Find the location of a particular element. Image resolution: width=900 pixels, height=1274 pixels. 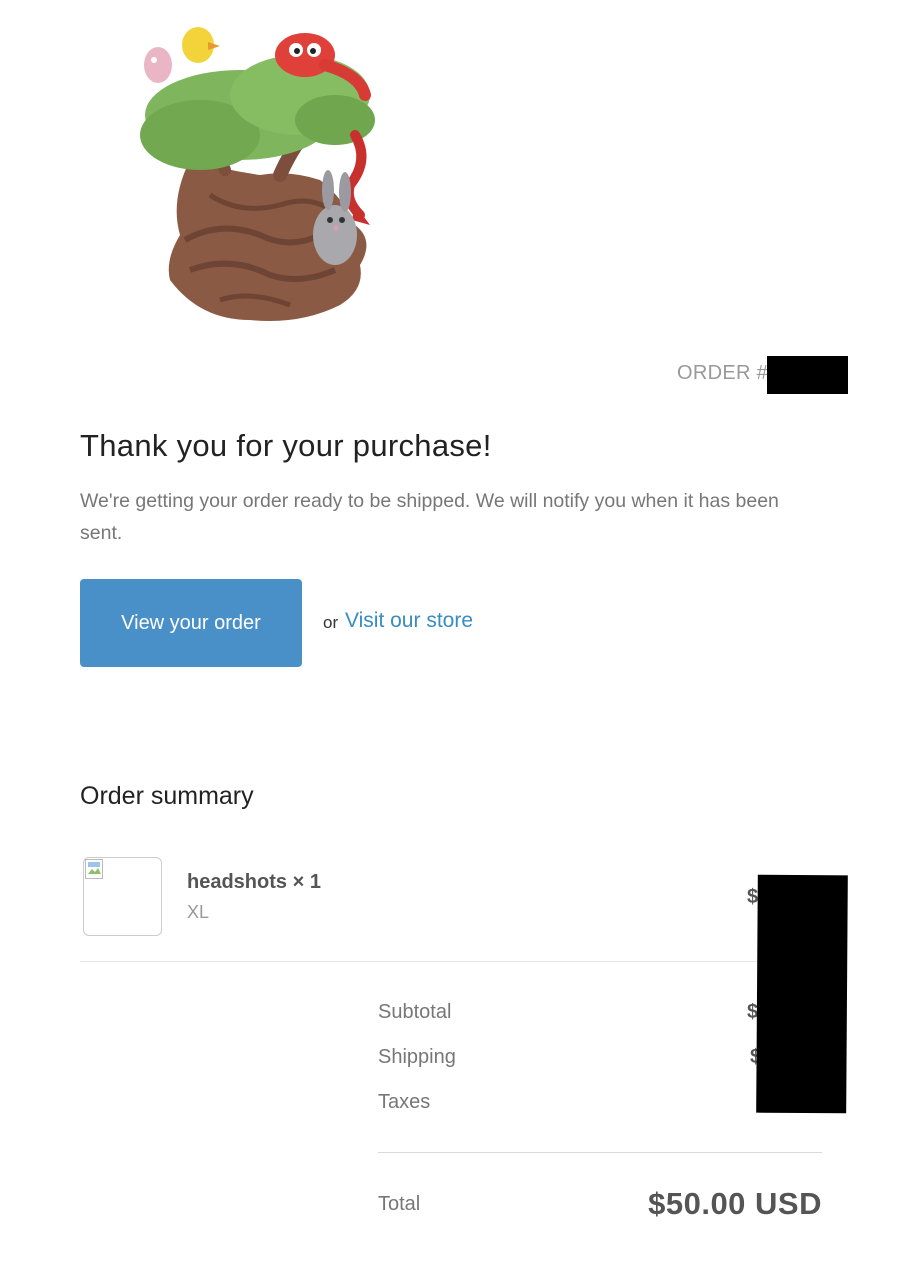

total-divider is located at coordinates (600, 1152).